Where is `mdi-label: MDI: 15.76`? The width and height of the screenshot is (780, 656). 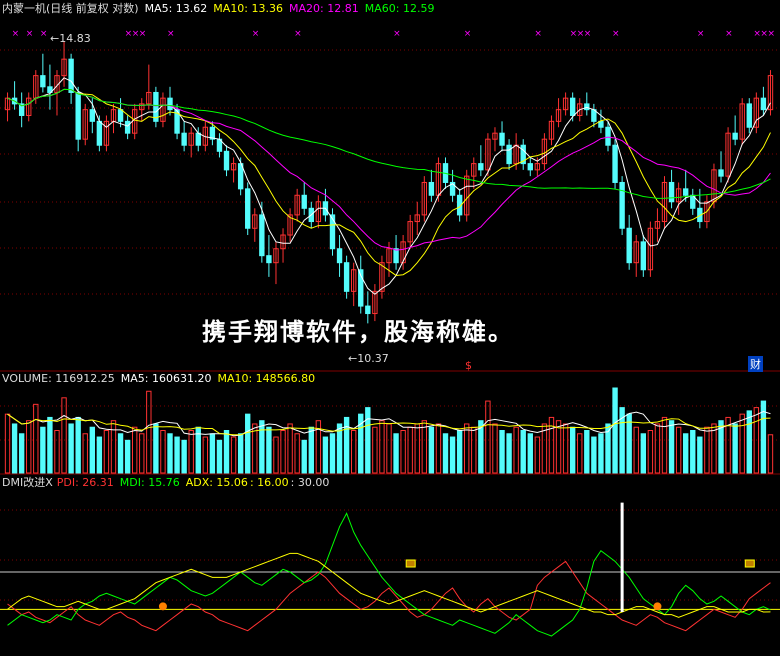 mdi-label: MDI: 15.76 is located at coordinates (149, 482).